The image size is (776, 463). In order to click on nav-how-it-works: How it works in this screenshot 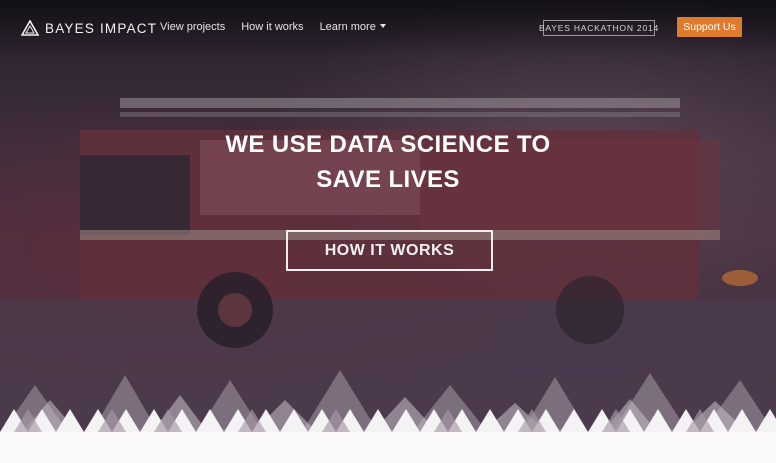, I will do `click(272, 27)`.